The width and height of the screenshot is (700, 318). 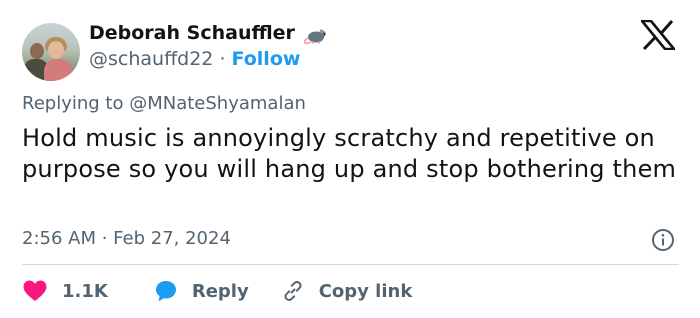 I want to click on reply-context-prefix: Replying to, so click(x=76, y=103).